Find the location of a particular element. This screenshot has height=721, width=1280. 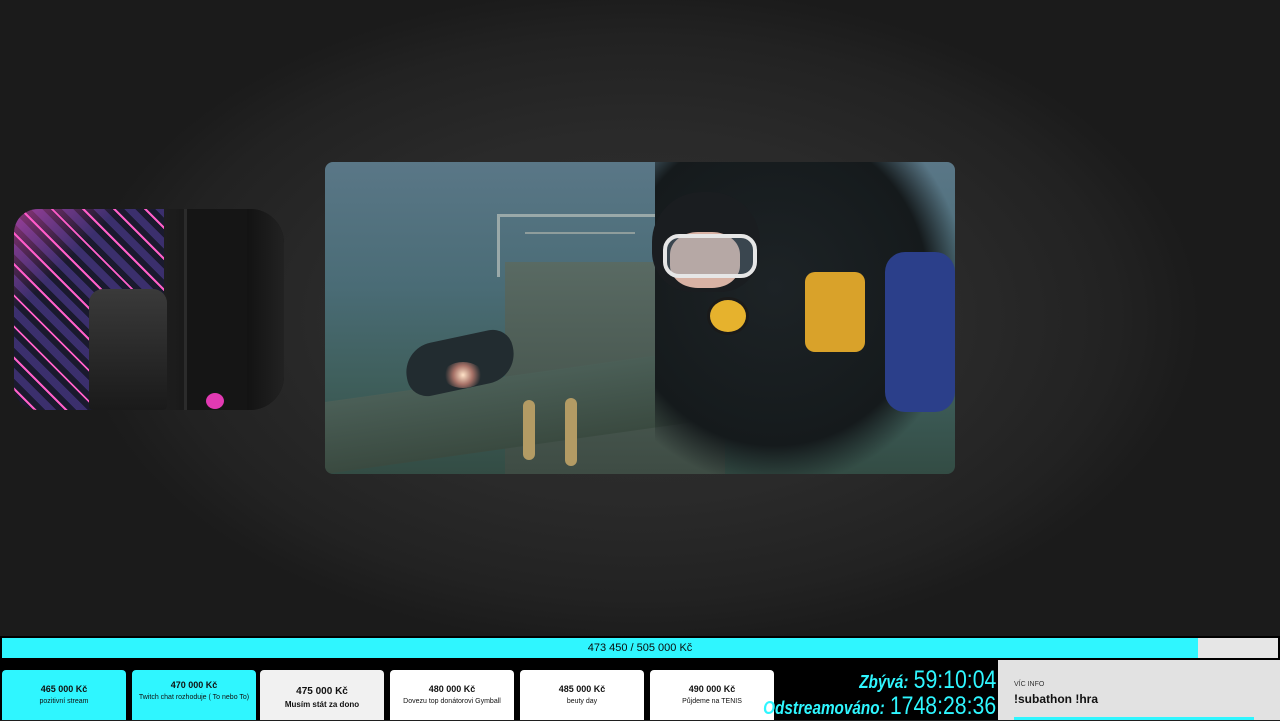

progress-text: 473 450 / 505 000 Kč is located at coordinates (640, 648).